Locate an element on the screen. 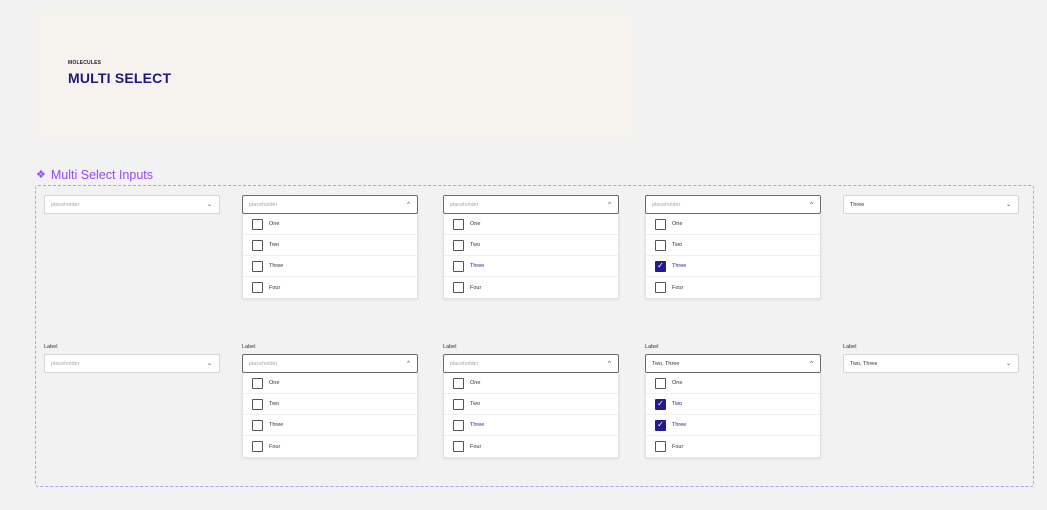 This screenshot has height=510, width=1047. dropdown-menu: One ✓ Two ✓ Three Four is located at coordinates (733, 415).